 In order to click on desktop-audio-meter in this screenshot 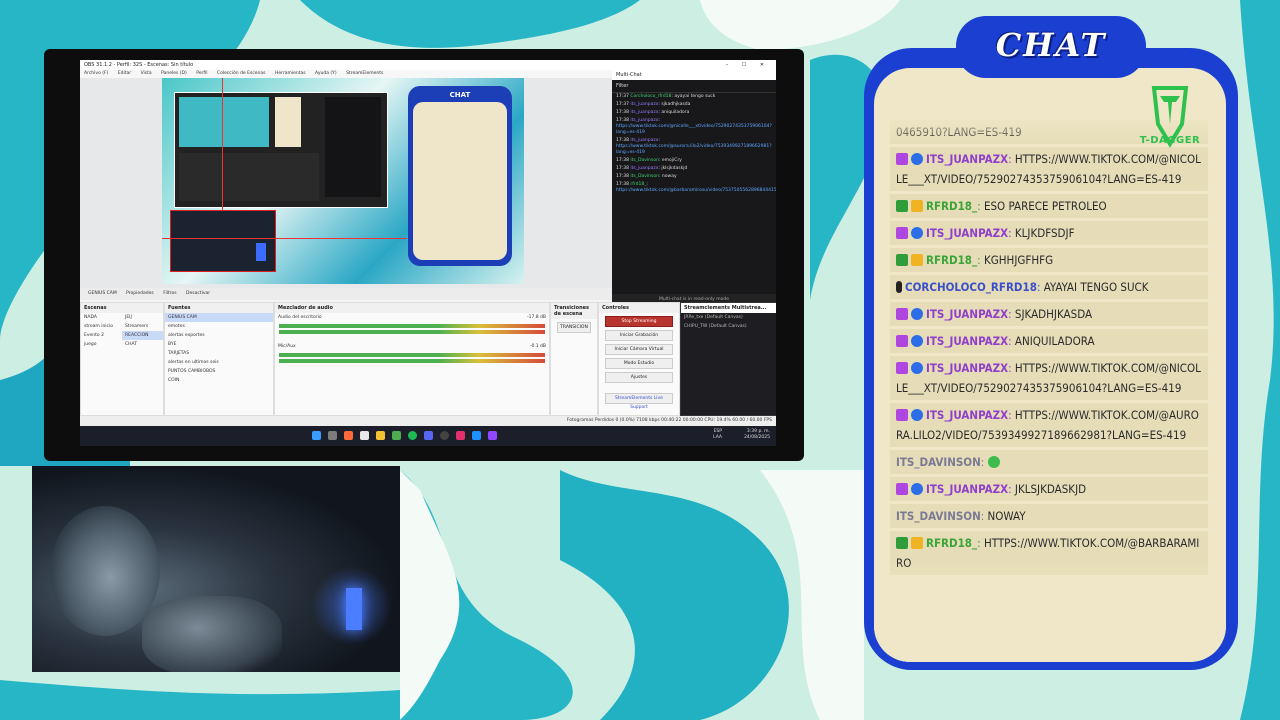, I will do `click(412, 326)`.